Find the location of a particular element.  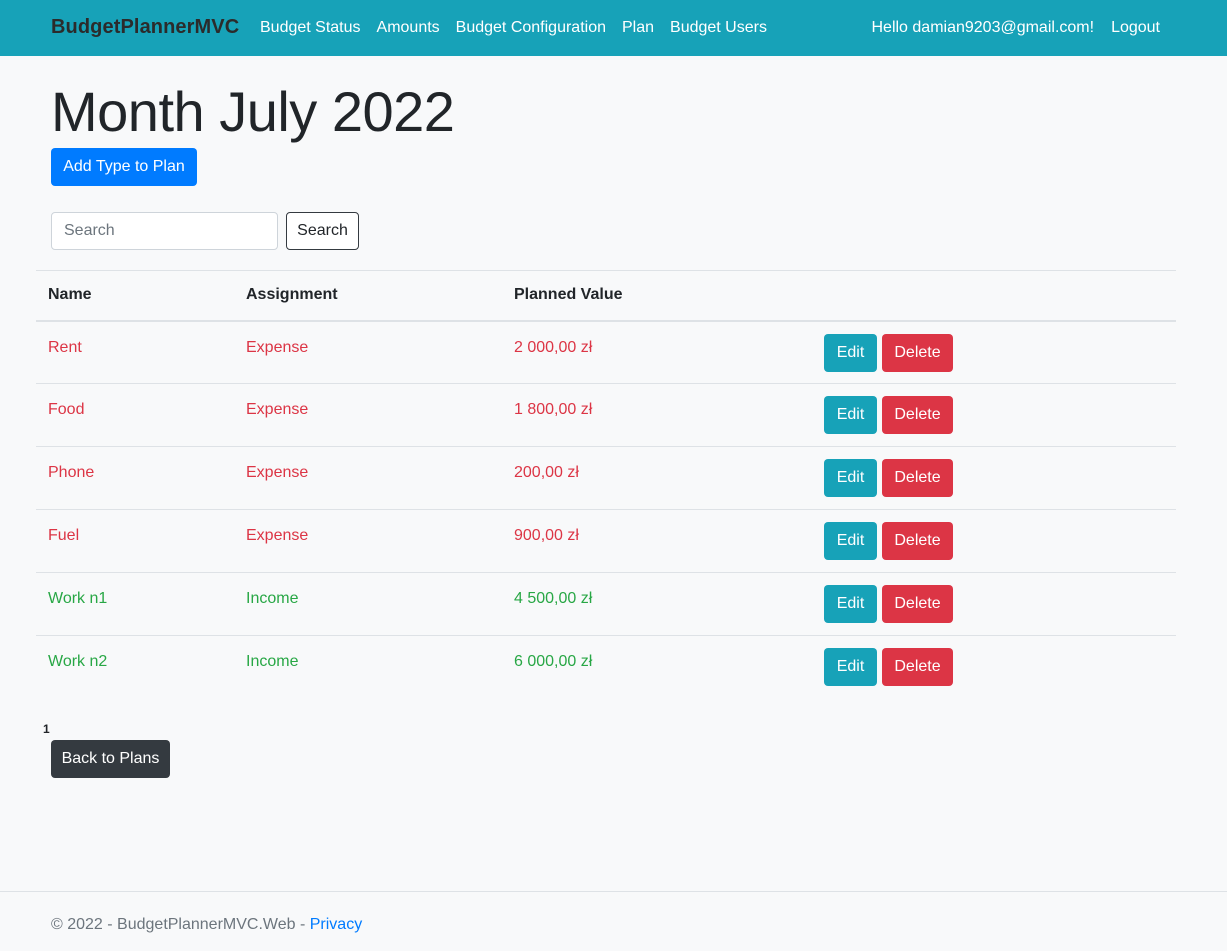

brand-link: BudgetPlannerMVC is located at coordinates (145, 27).